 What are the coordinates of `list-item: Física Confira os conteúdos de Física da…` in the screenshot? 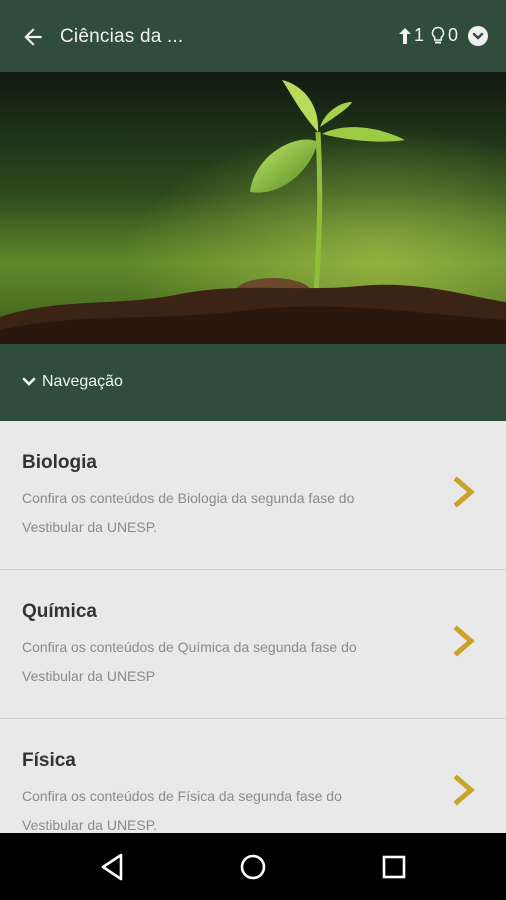 It's located at (253, 776).